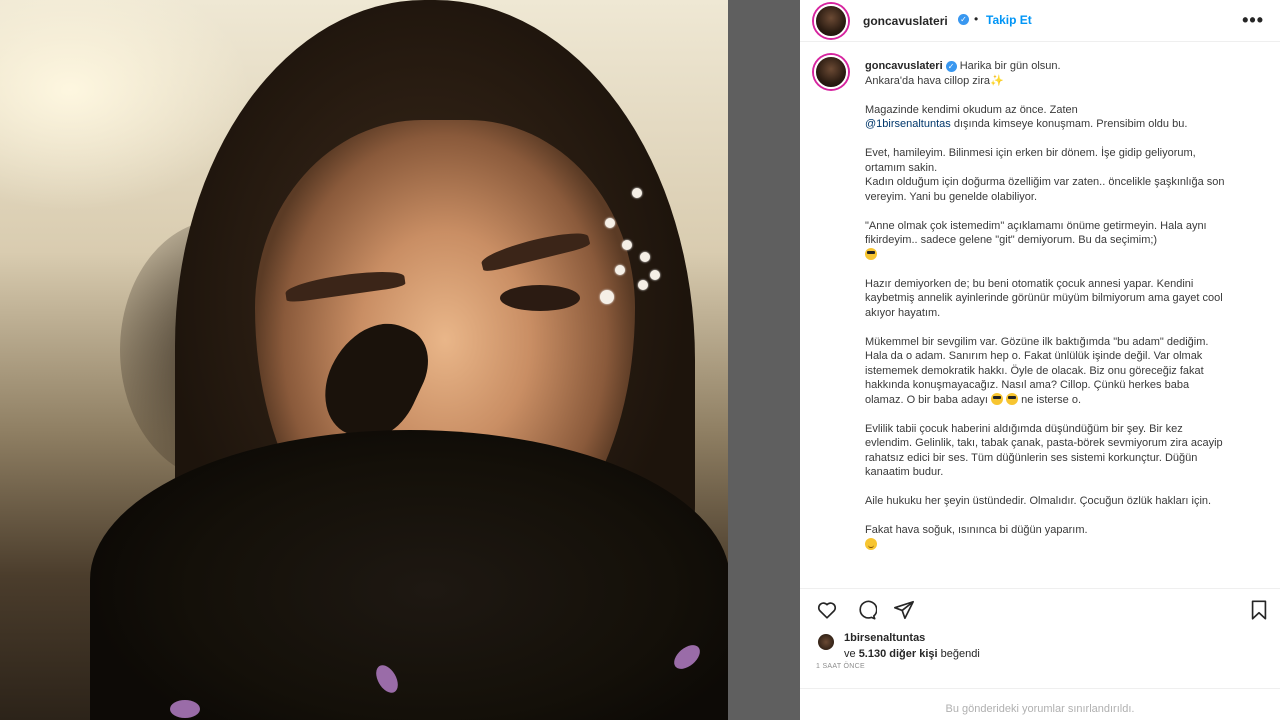 The height and width of the screenshot is (720, 1280). Describe the element at coordinates (1040, 704) in the screenshot. I see `comments-limited-notice: Bu gönderideki yorumlar sınırlandırıldı.` at that location.